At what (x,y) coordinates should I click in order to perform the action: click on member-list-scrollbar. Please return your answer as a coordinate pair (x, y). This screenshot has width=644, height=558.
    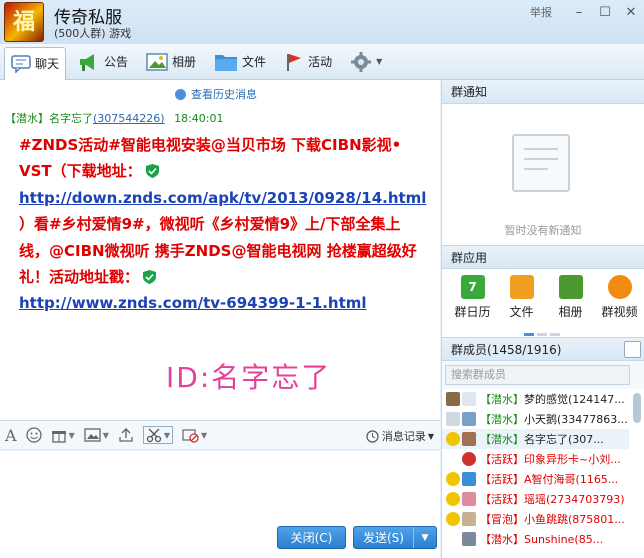
    Looking at the image, I should click on (637, 408).